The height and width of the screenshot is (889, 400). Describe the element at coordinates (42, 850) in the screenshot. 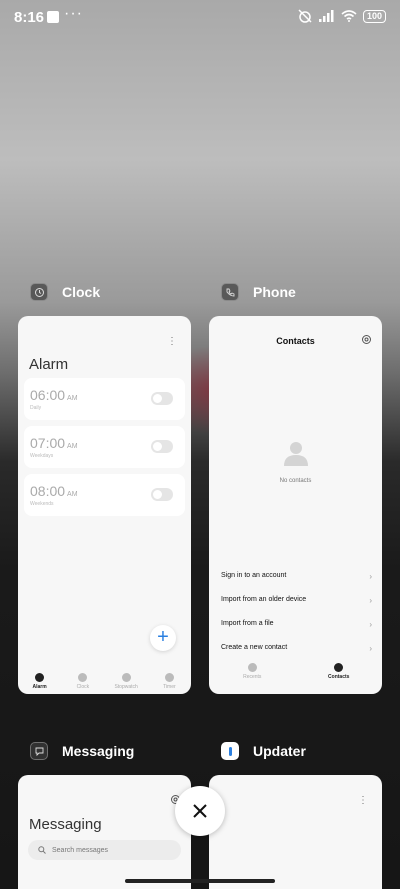

I see `search-icon` at that location.